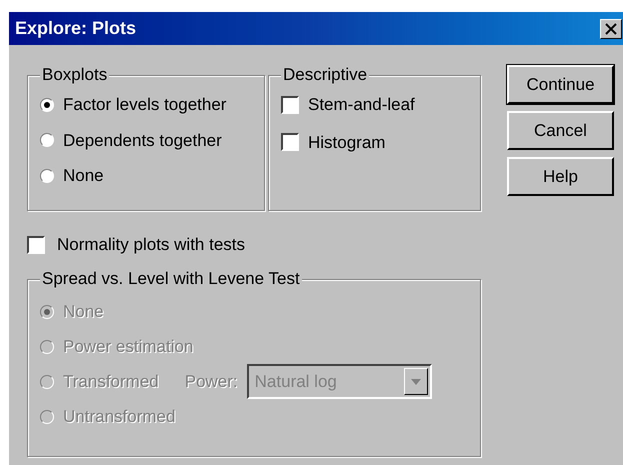  What do you see at coordinates (128, 347) in the screenshot?
I see `radio-label: Power estimation` at bounding box center [128, 347].